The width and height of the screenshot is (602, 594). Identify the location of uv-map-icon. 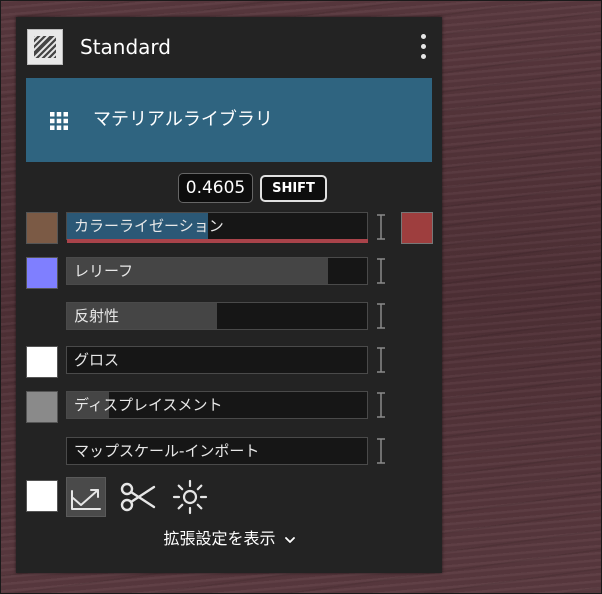
(86, 497).